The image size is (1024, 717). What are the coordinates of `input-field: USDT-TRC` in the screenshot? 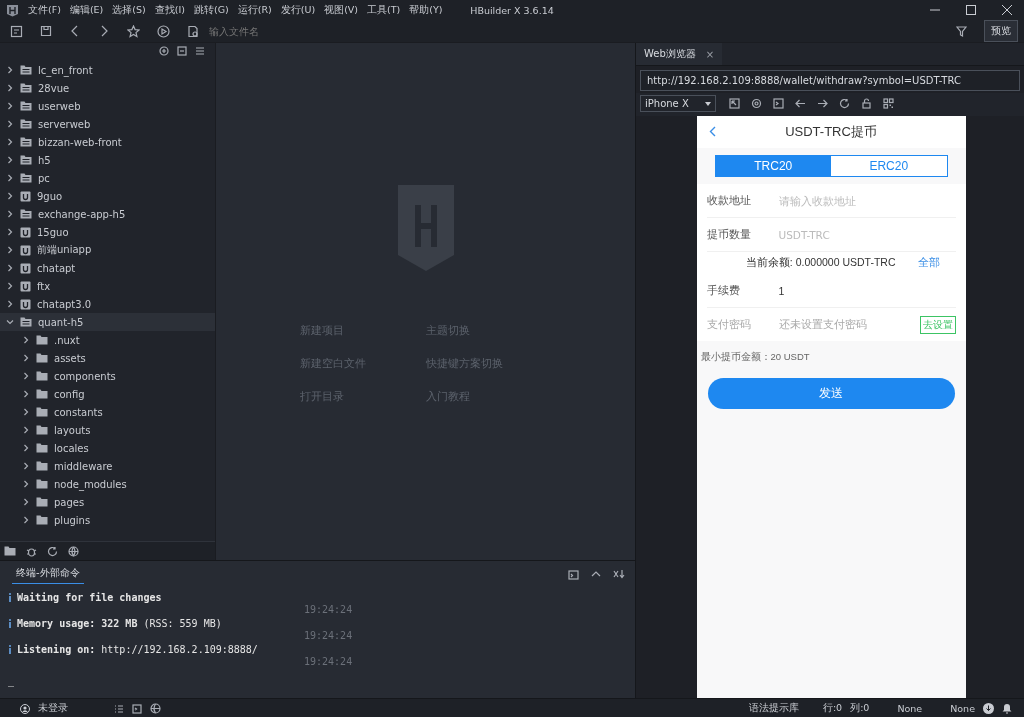 It's located at (867, 234).